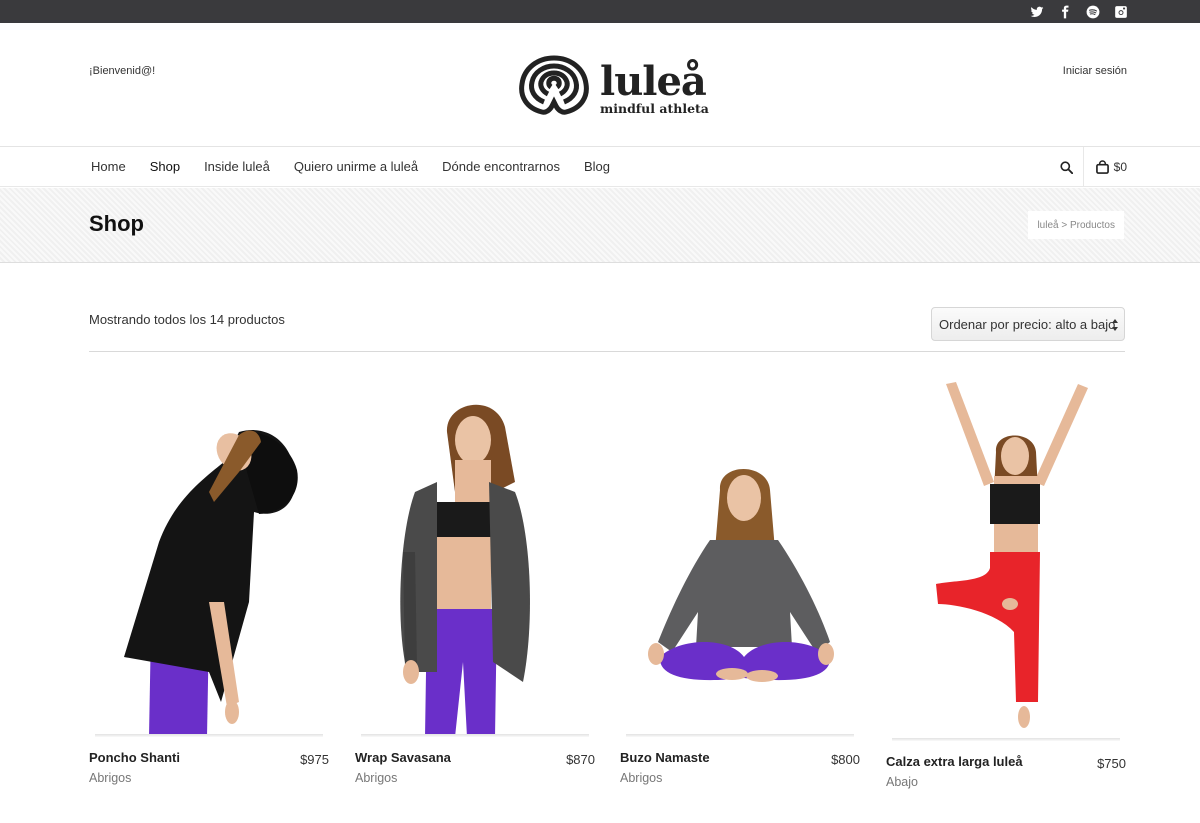 The image size is (1200, 823). I want to click on sort-selected-value: Ordenar por precio: alto a bajo, so click(1027, 324).